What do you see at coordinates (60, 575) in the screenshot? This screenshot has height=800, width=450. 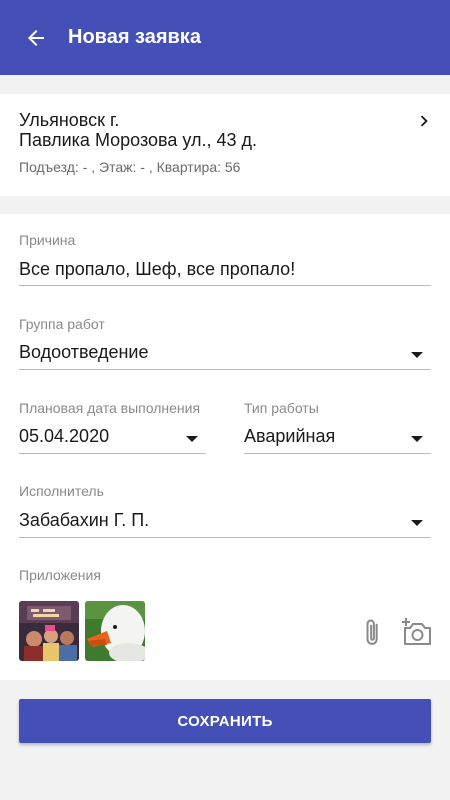 I see `attachments-label: Приложения` at bounding box center [60, 575].